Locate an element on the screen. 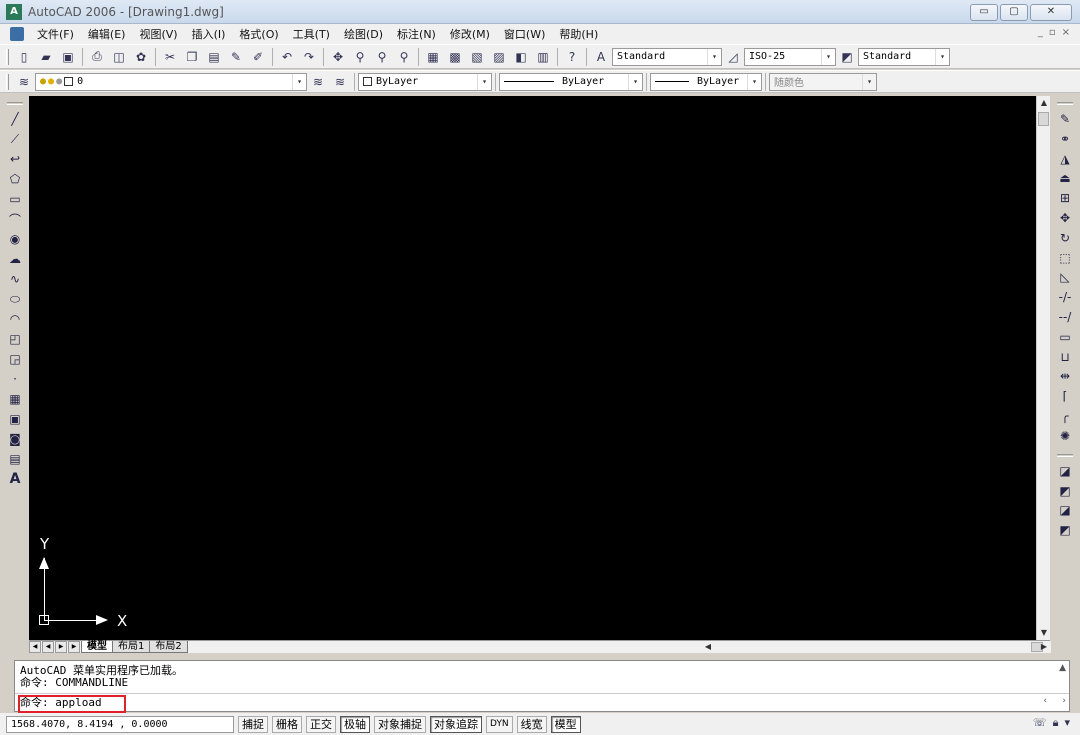  draw-order-back-icon: ◩ is located at coordinates (1065, 491).